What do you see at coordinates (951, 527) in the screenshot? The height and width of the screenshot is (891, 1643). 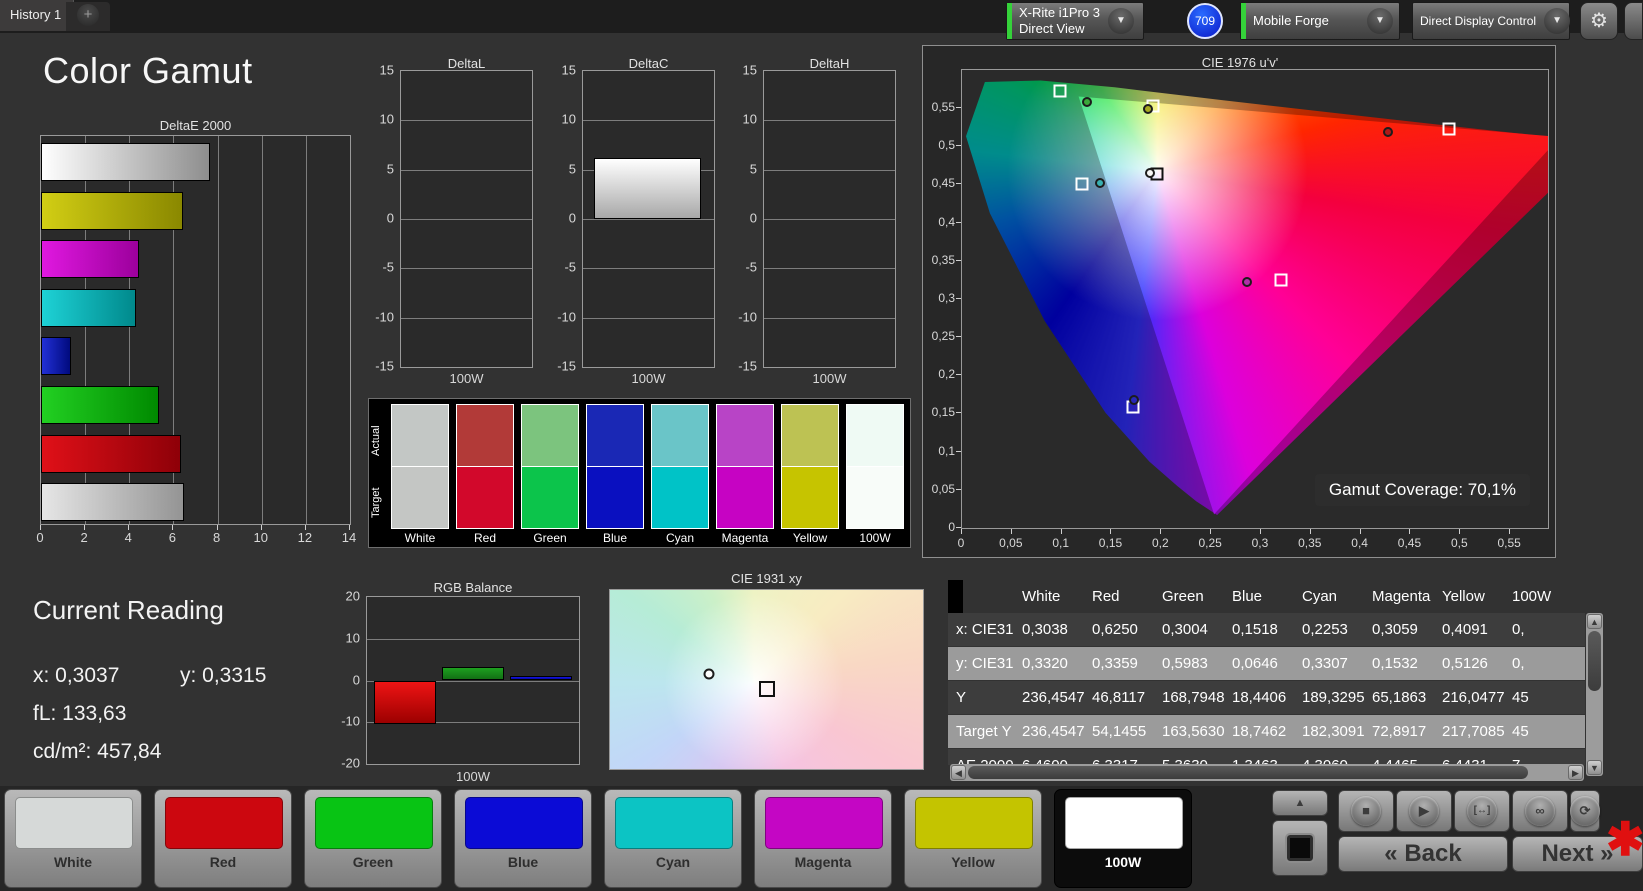 I see `cie1976-y-tick: 0` at bounding box center [951, 527].